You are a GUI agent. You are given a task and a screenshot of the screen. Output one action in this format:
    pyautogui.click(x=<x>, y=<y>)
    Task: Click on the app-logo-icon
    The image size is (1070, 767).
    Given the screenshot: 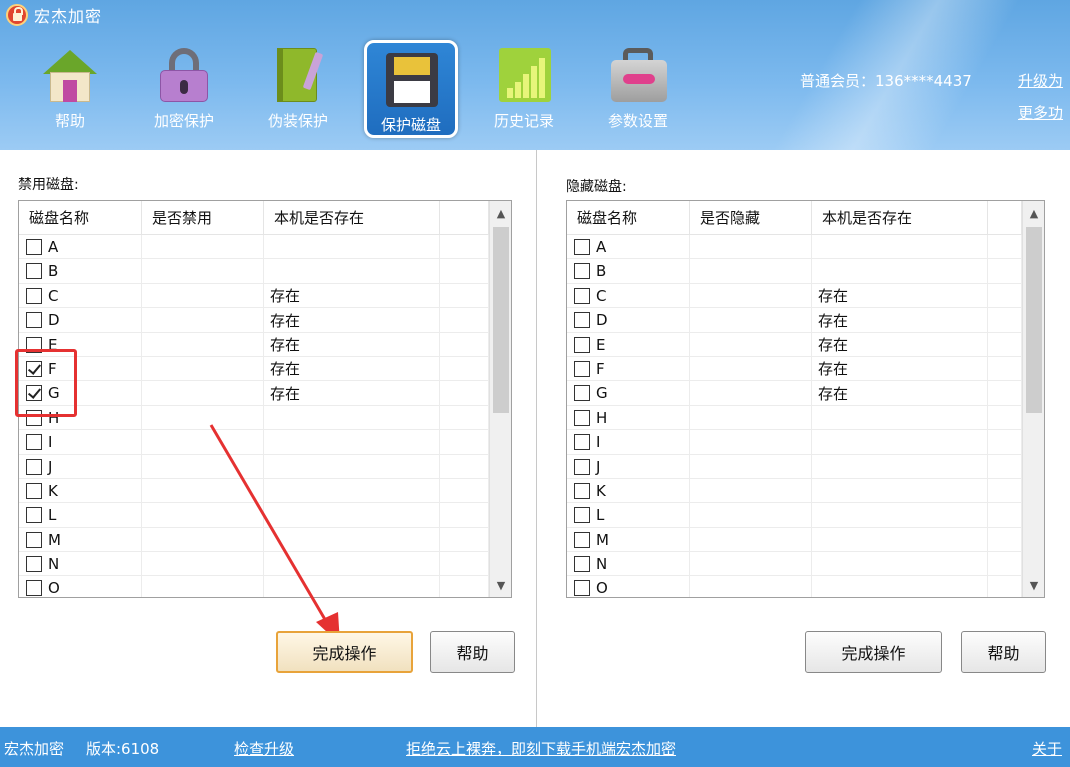 What is the action you would take?
    pyautogui.click(x=17, y=15)
    